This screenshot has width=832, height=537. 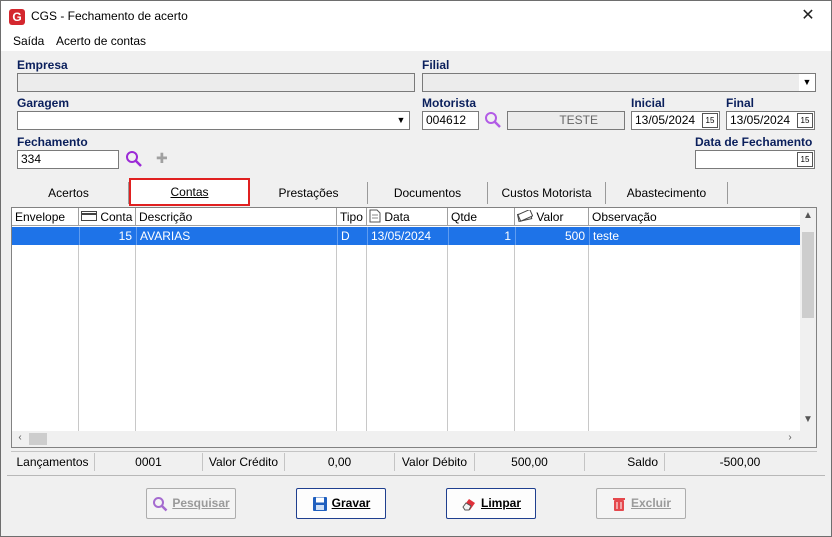 What do you see at coordinates (149, 462) in the screenshot?
I see `lancamentos-value: 0001` at bounding box center [149, 462].